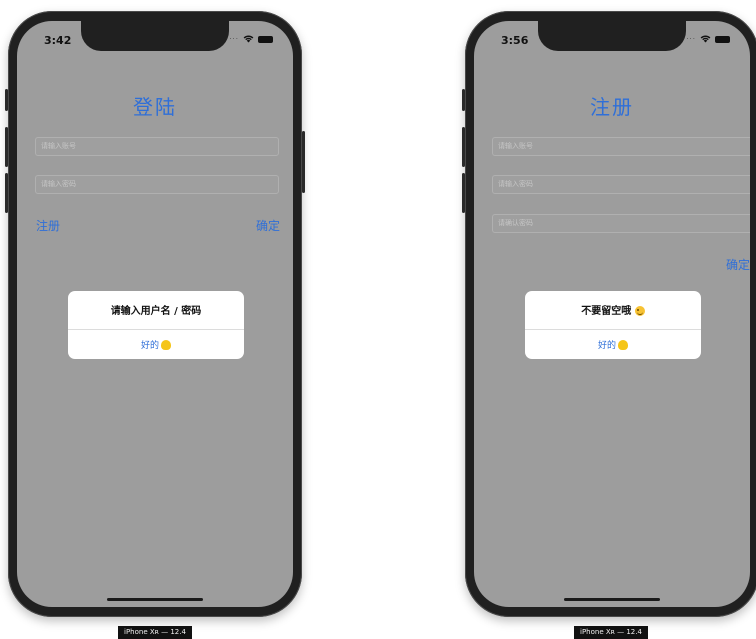 The image size is (756, 639). What do you see at coordinates (303, 162) in the screenshot?
I see `power-button` at bounding box center [303, 162].